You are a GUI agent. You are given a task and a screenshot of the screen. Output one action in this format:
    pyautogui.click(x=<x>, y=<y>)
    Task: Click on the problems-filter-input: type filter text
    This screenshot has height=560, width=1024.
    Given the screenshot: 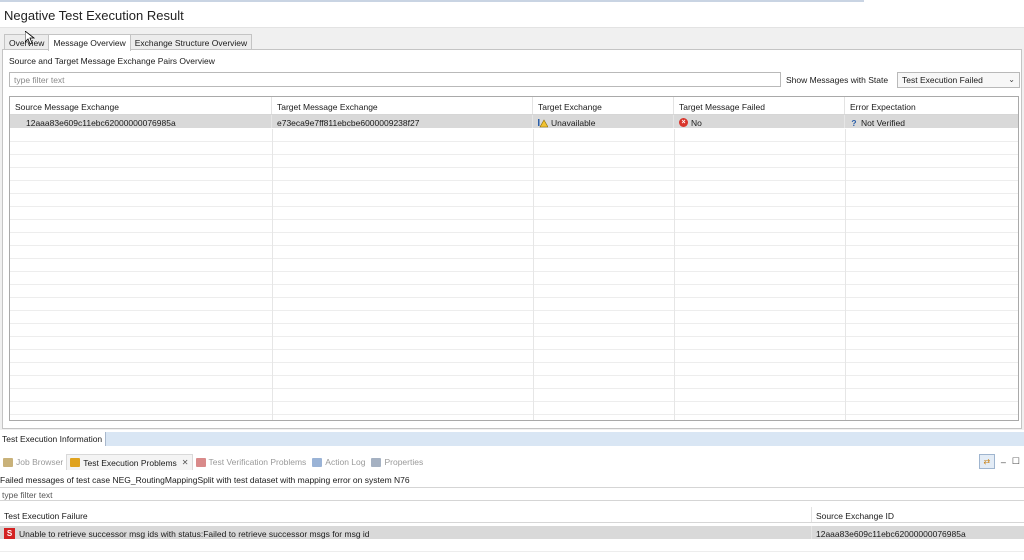 What is the action you would take?
    pyautogui.click(x=512, y=494)
    